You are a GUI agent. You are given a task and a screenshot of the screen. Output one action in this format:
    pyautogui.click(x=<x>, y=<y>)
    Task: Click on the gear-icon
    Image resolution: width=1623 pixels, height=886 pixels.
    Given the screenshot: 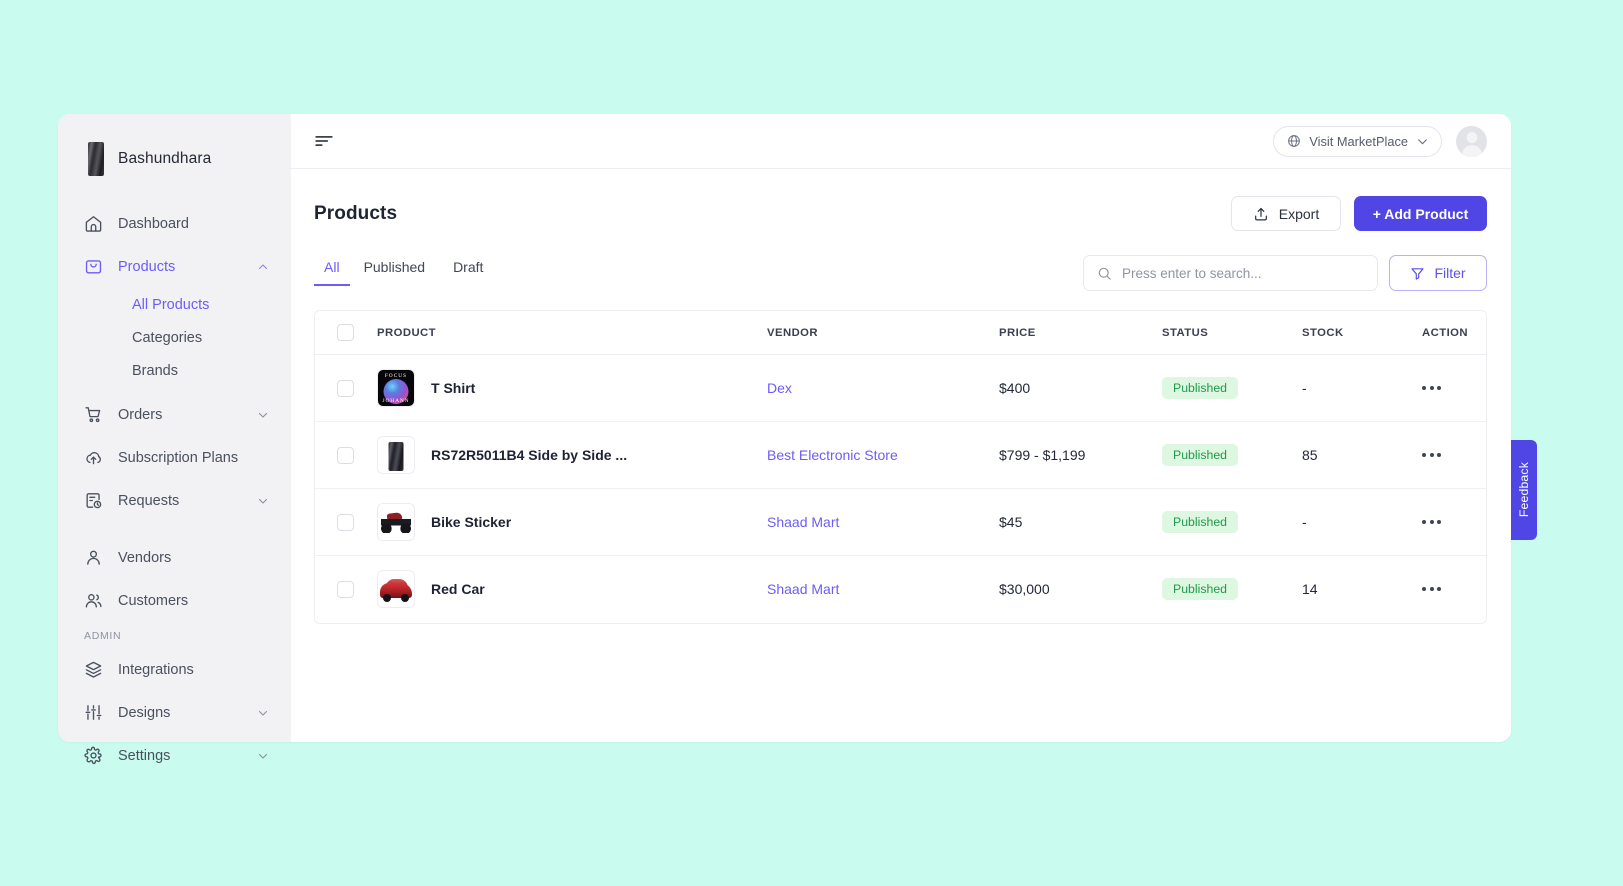 What is the action you would take?
    pyautogui.click(x=93, y=755)
    